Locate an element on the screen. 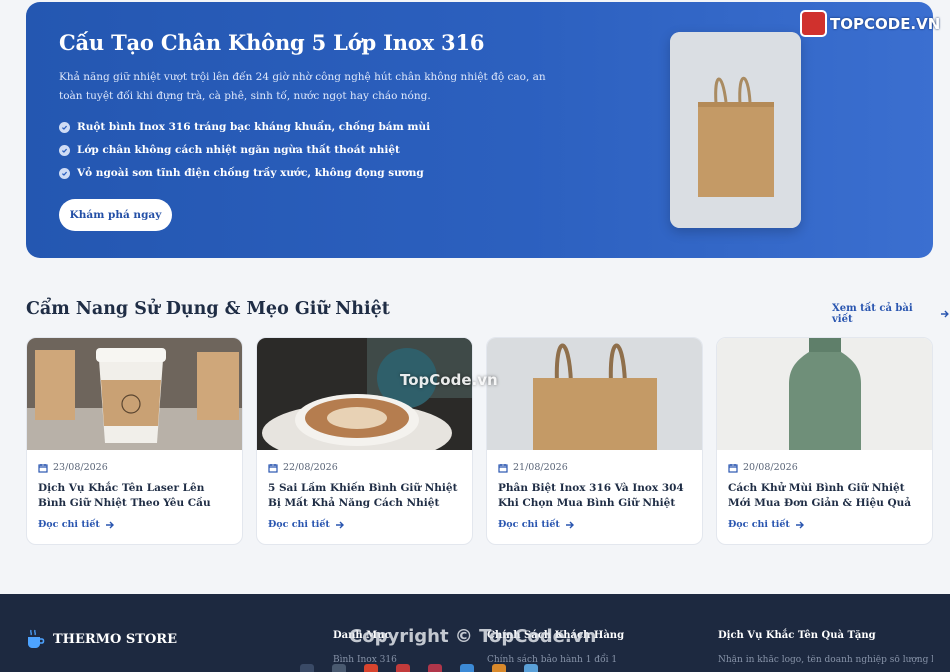 The height and width of the screenshot is (672, 950). section-title: Cẩm Nang Sử Dụng & Mẹo Giữ Nhiệt is located at coordinates (208, 309).